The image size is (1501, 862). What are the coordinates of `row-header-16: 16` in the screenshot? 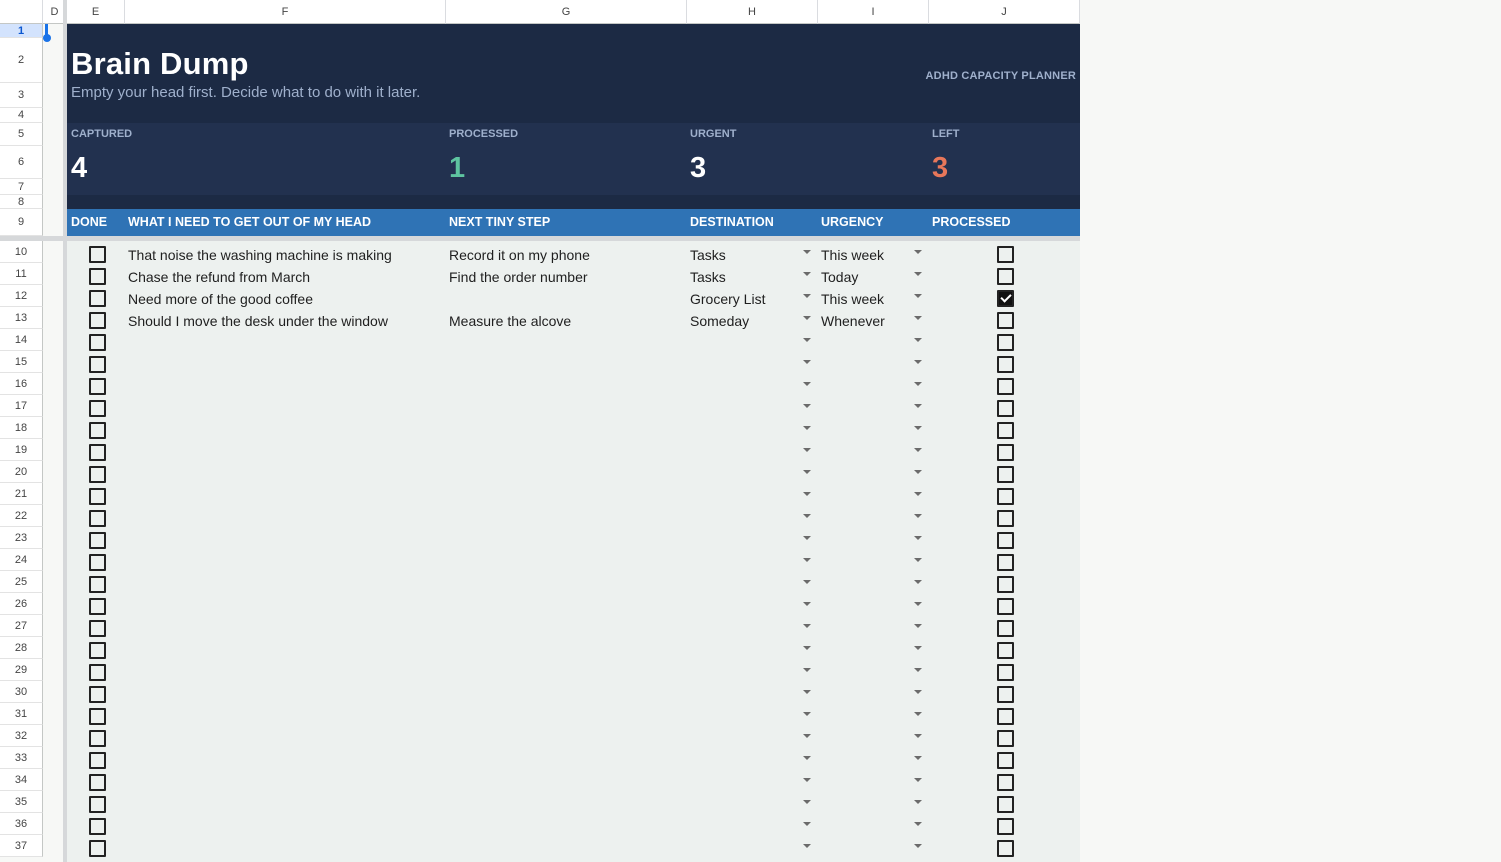 It's located at (21, 384).